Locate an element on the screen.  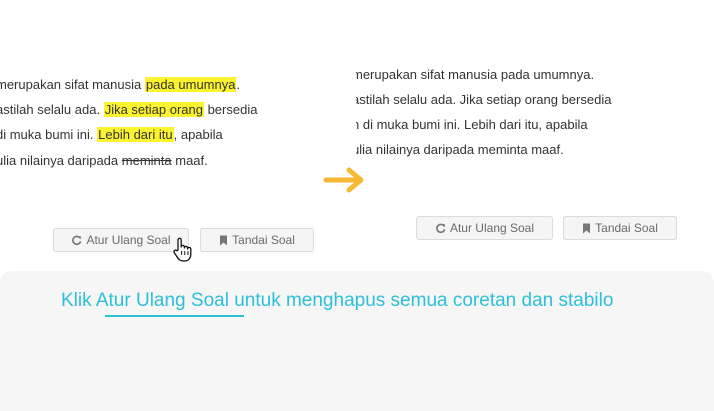
plain-text: di muka bumi ini. is located at coordinates (49, 134).